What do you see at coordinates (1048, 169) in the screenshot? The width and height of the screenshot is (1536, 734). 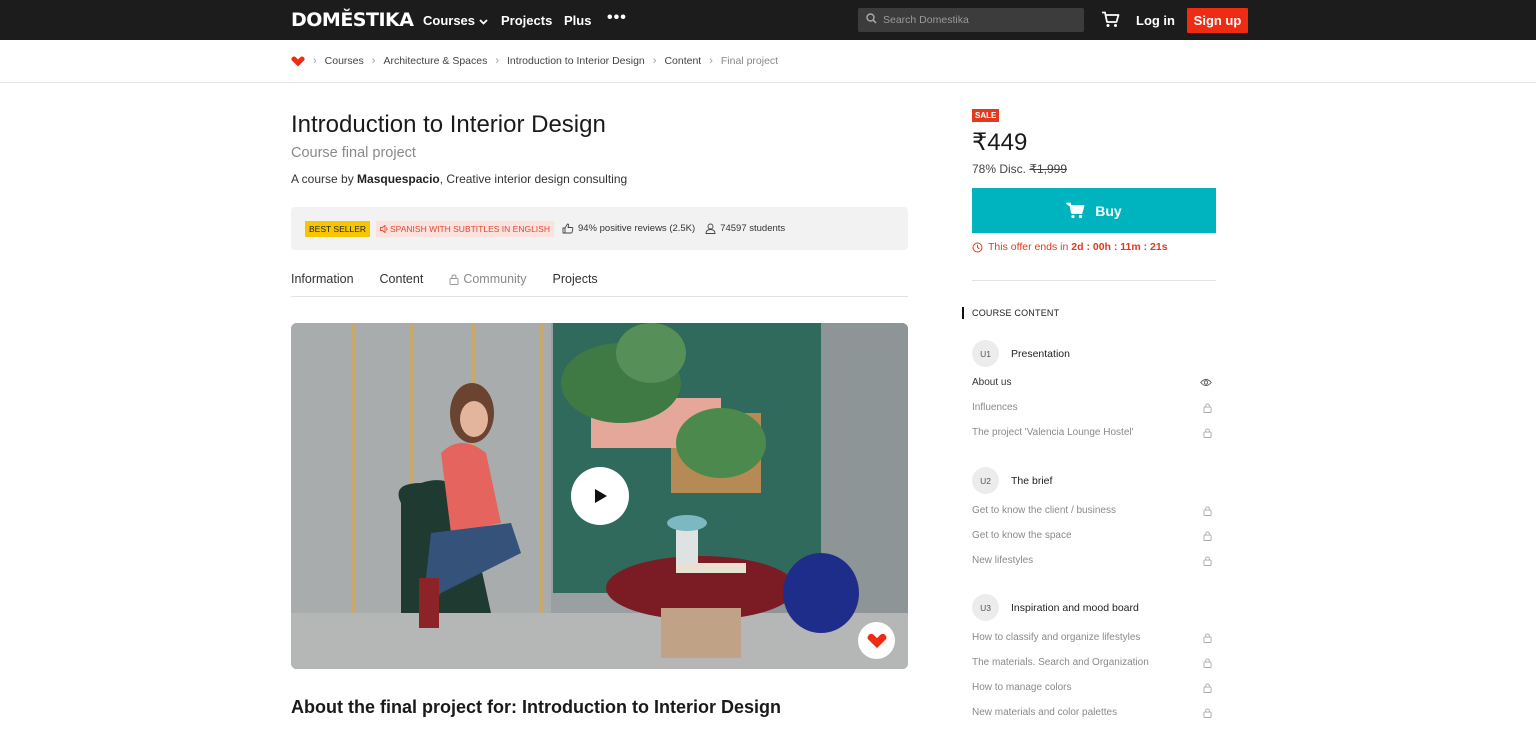 I see `old-price: ₹1,999` at bounding box center [1048, 169].